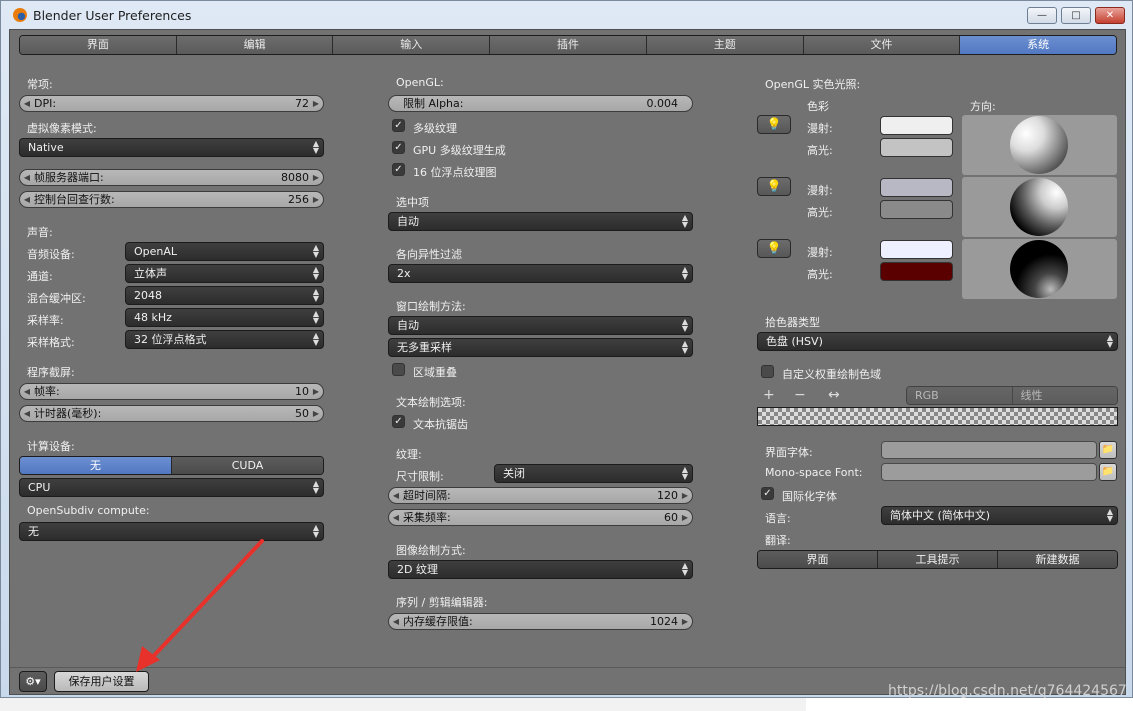  I want to click on image-draw-select: 2D 纹理 ▲ ▼, so click(540, 569).